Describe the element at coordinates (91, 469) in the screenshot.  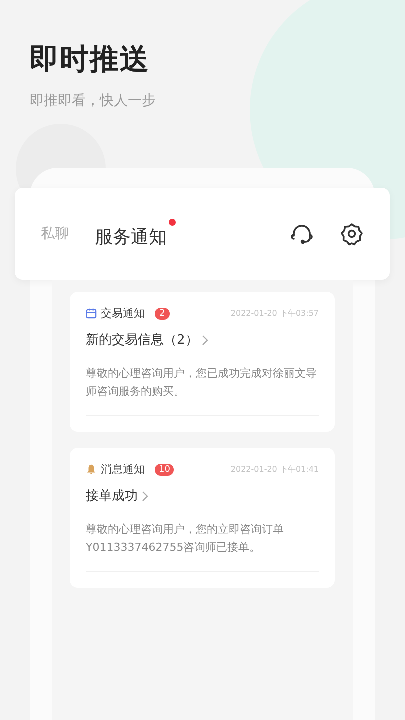
I see `bell-icon` at that location.